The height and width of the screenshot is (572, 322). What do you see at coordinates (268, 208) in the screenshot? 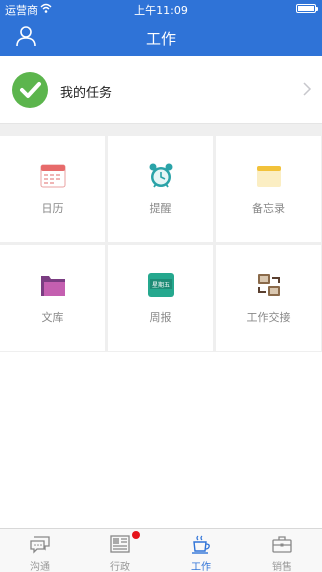
I see `grid-item-label: 备忘录` at bounding box center [268, 208].